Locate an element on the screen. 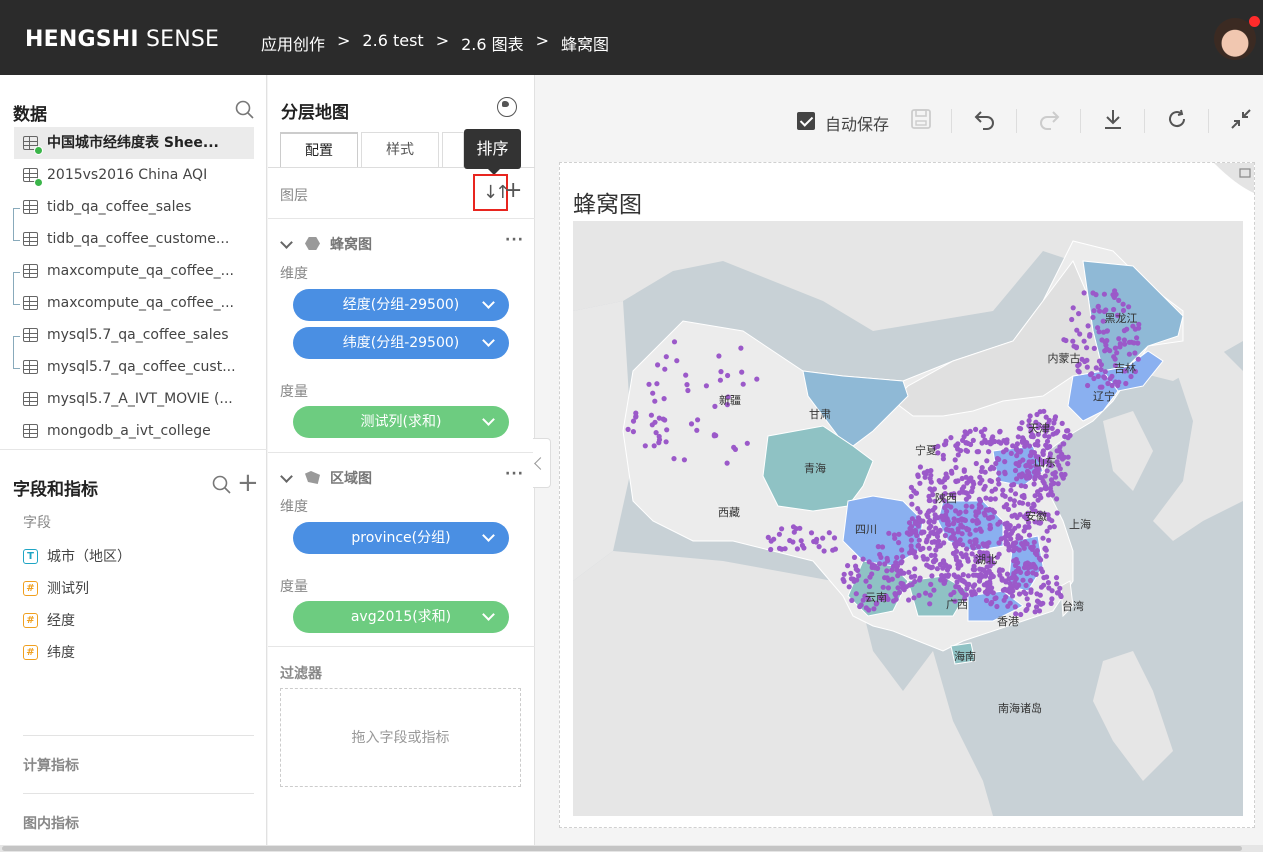 The width and height of the screenshot is (1263, 852). dimension-pill: 经度(分组-29500) is located at coordinates (401, 305).